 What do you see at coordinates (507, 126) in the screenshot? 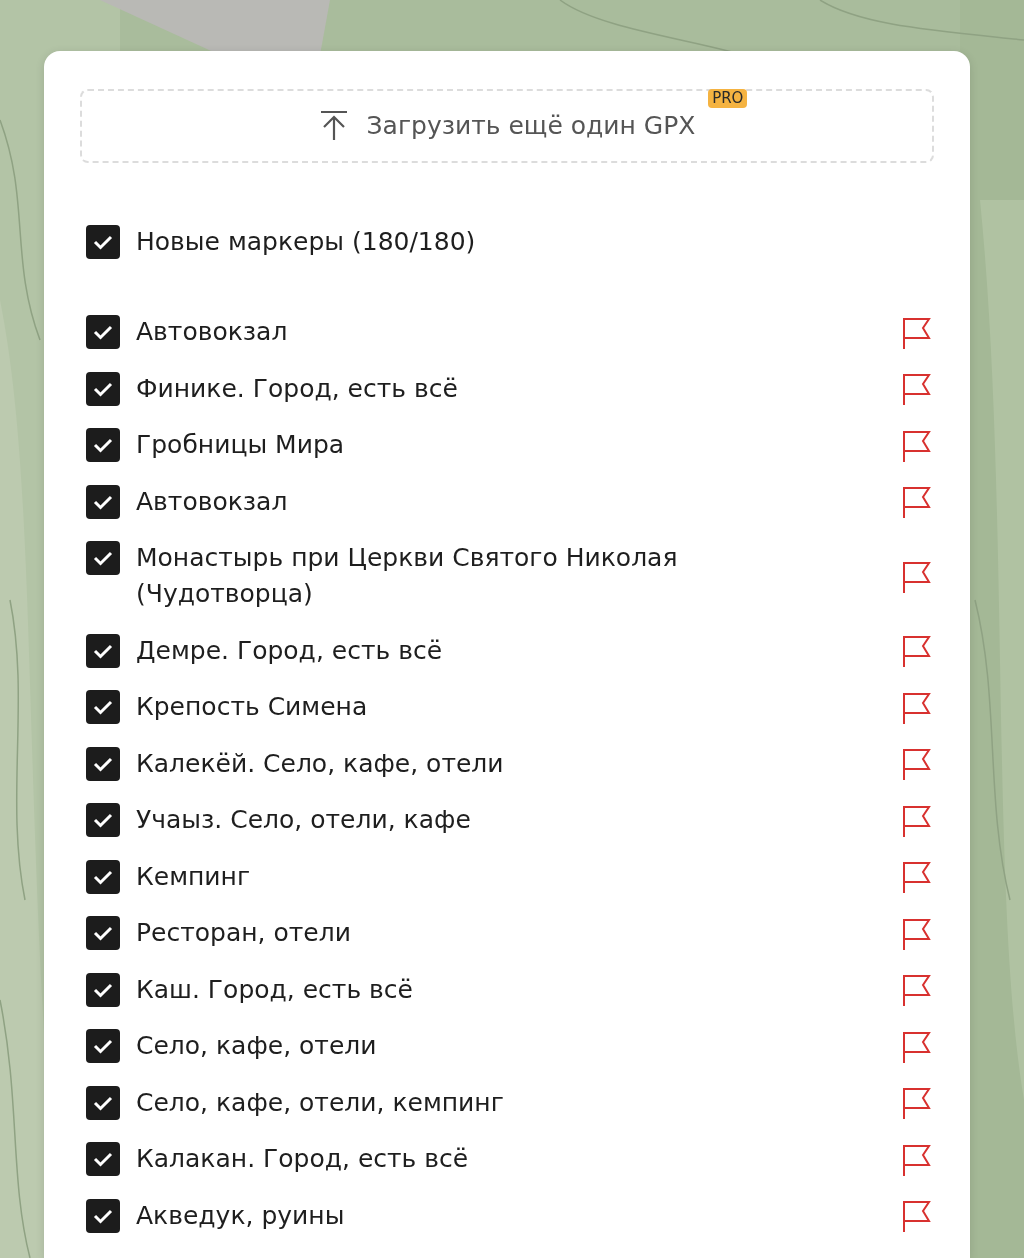
I see `upload-button: Загрузить ещё один GPX PRO` at bounding box center [507, 126].